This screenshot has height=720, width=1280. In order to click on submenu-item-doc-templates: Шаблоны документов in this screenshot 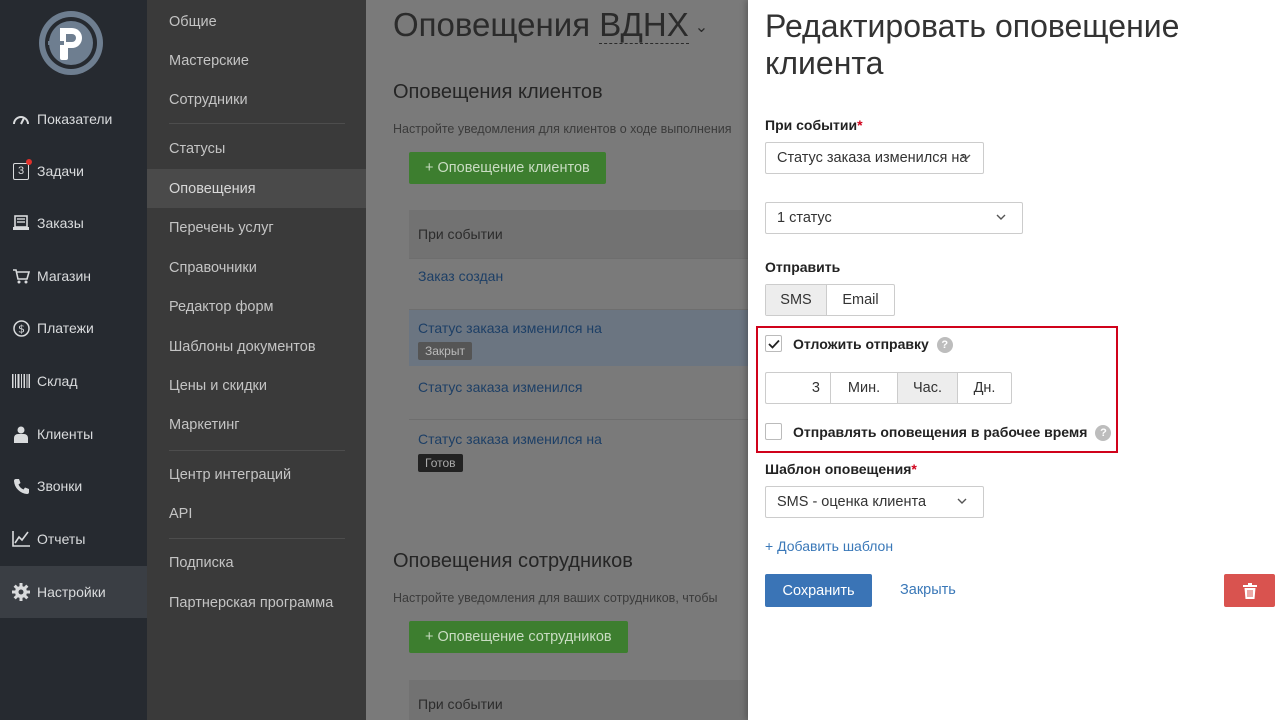, I will do `click(256, 346)`.